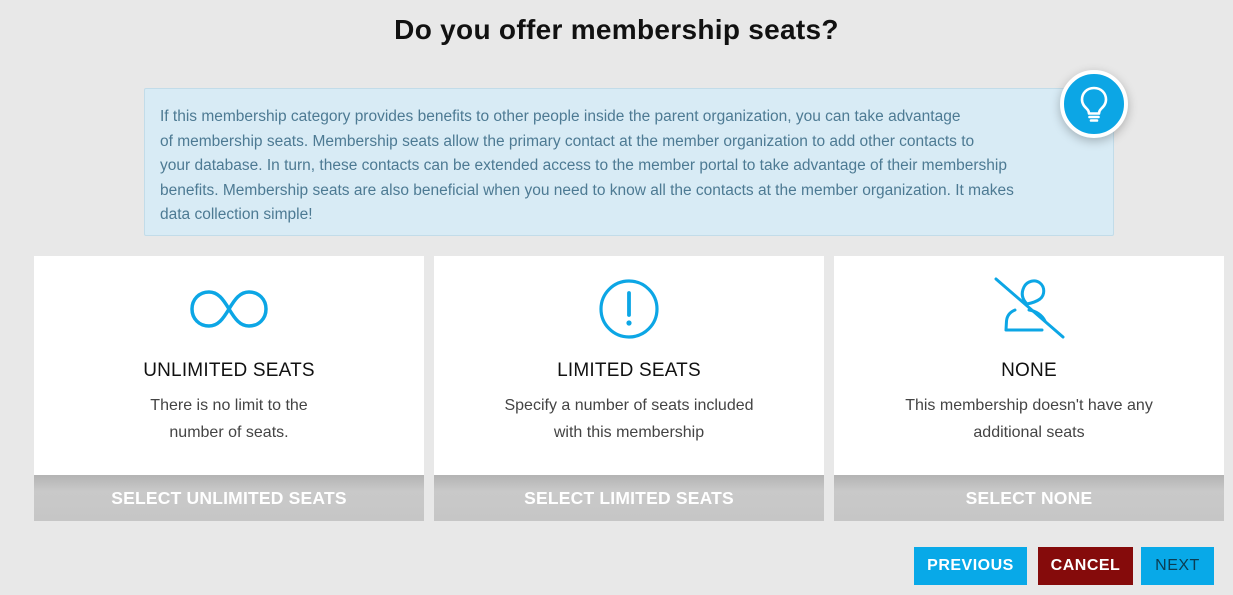 The height and width of the screenshot is (595, 1233). What do you see at coordinates (629, 432) in the screenshot?
I see `card-description-line: with this membership` at bounding box center [629, 432].